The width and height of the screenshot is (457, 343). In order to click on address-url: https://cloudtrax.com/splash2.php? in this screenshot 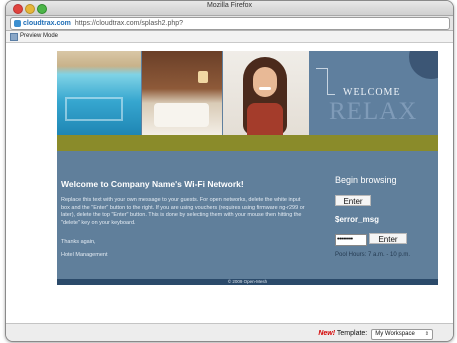, I will do `click(129, 23)`.